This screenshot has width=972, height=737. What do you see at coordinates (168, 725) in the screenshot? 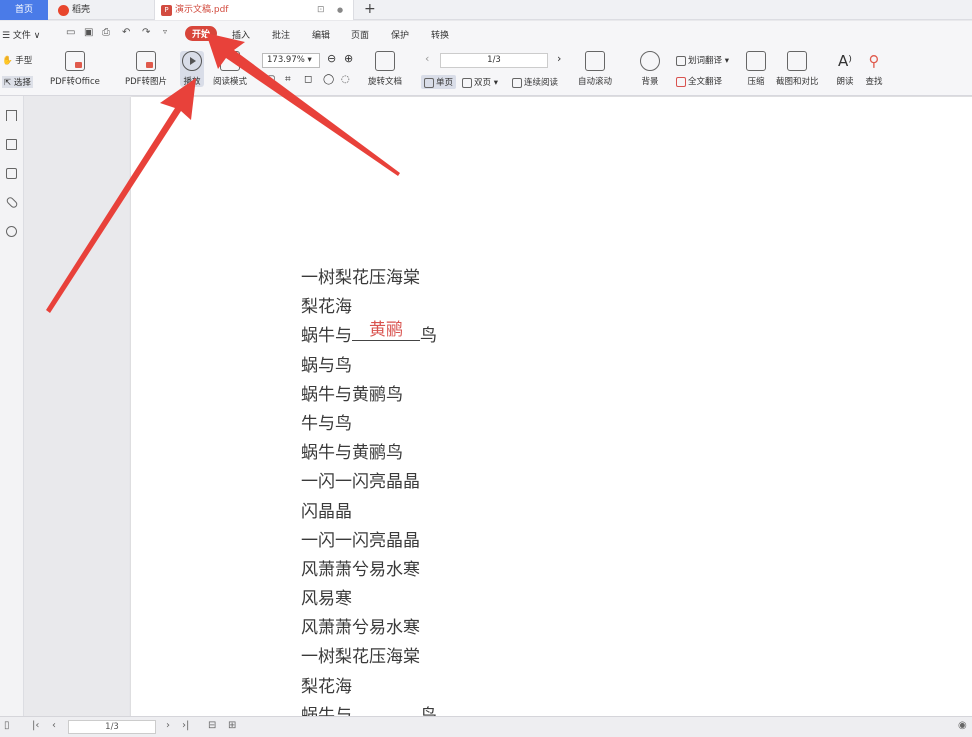
I see `next-page-status-icon: ›` at bounding box center [168, 725].